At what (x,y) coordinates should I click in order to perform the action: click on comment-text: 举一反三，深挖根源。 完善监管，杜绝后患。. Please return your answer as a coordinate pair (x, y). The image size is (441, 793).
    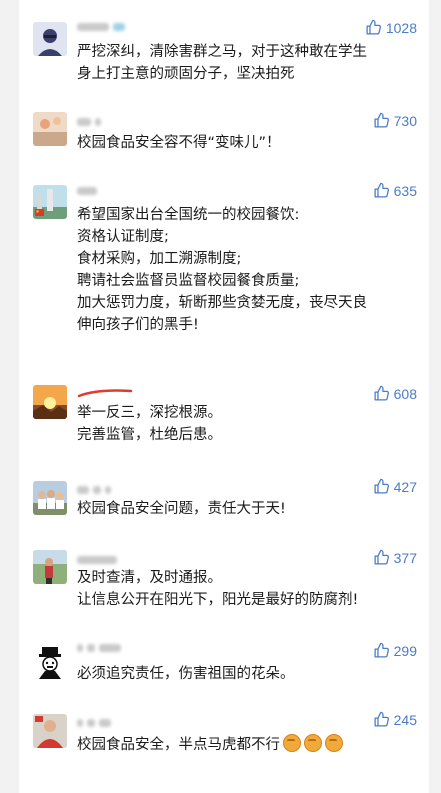
    Looking at the image, I should click on (149, 424).